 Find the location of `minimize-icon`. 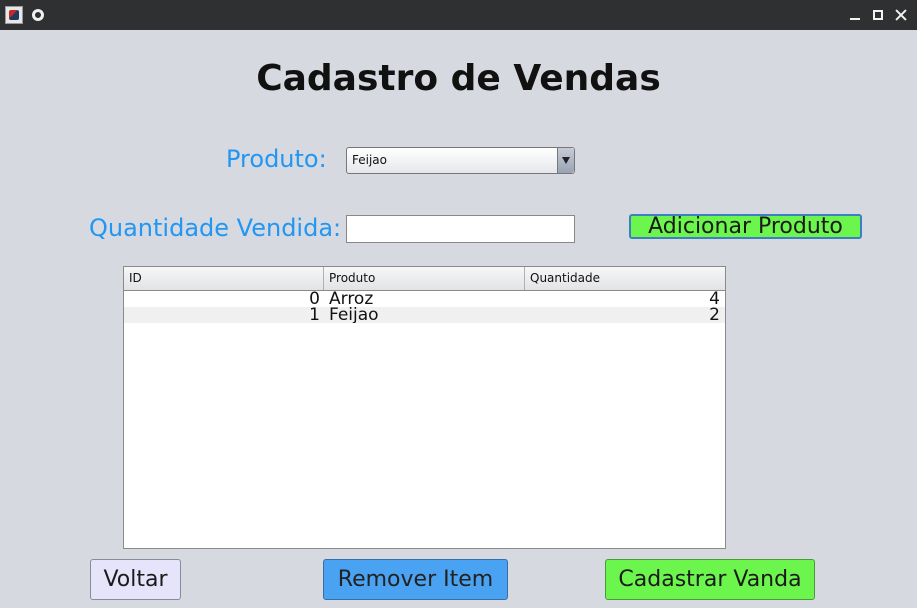

minimize-icon is located at coordinates (855, 15).